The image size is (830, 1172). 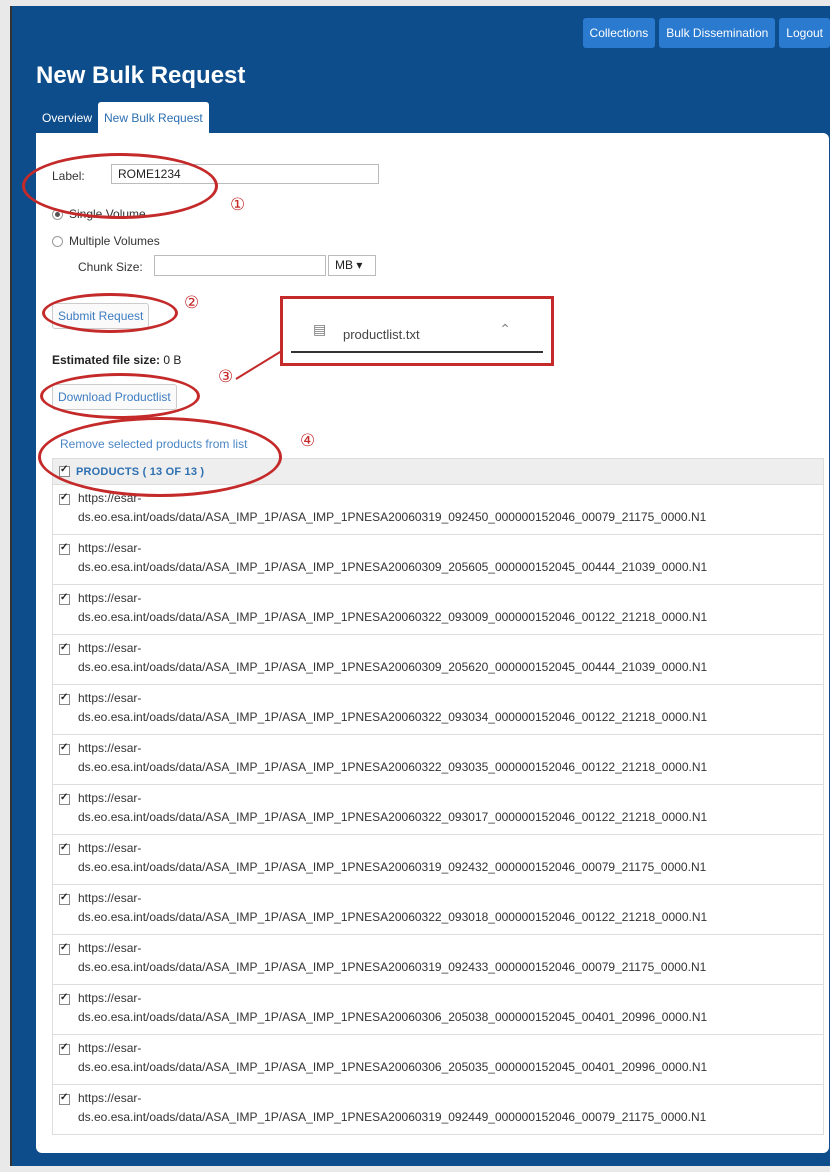 What do you see at coordinates (106, 360) in the screenshot?
I see `estimated-label: Estimated file size:` at bounding box center [106, 360].